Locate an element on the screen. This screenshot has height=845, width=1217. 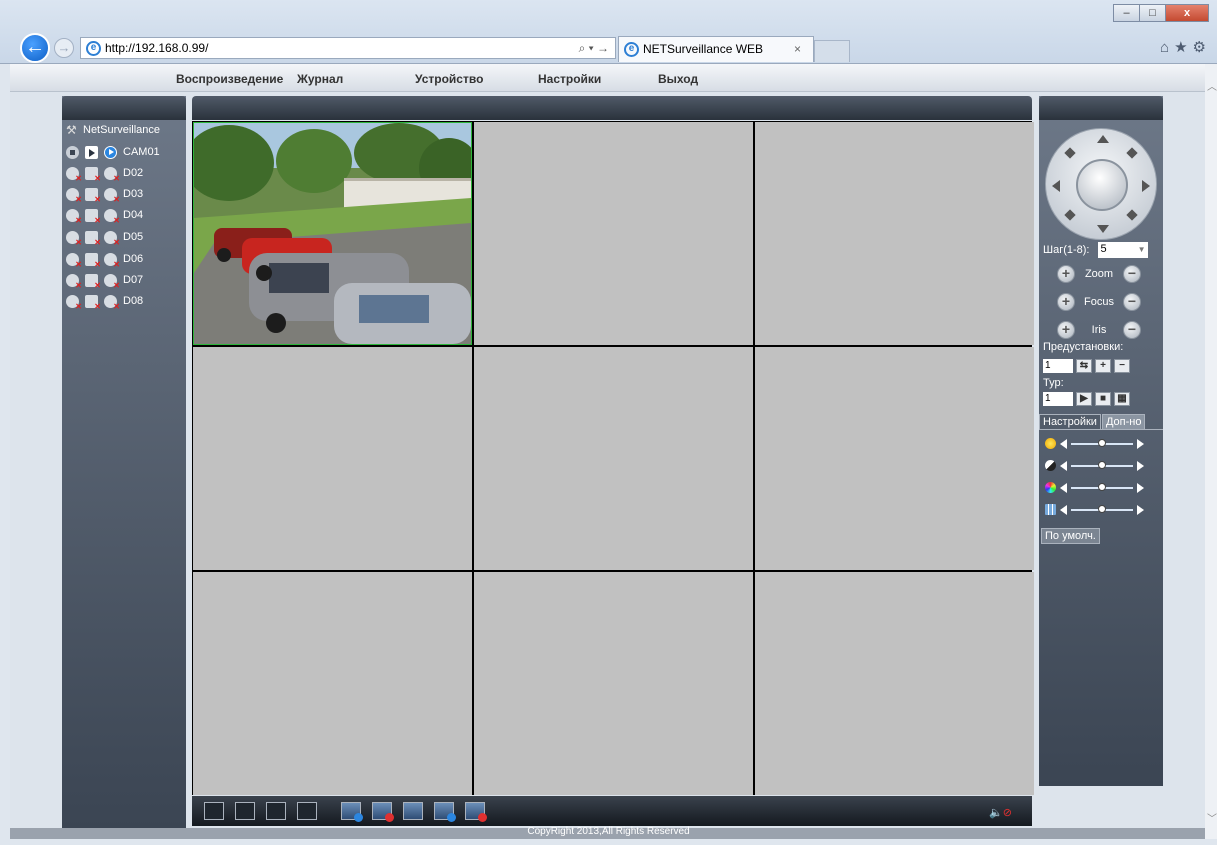
preset-goto-button: ⇆ is located at coordinates (1084, 366).